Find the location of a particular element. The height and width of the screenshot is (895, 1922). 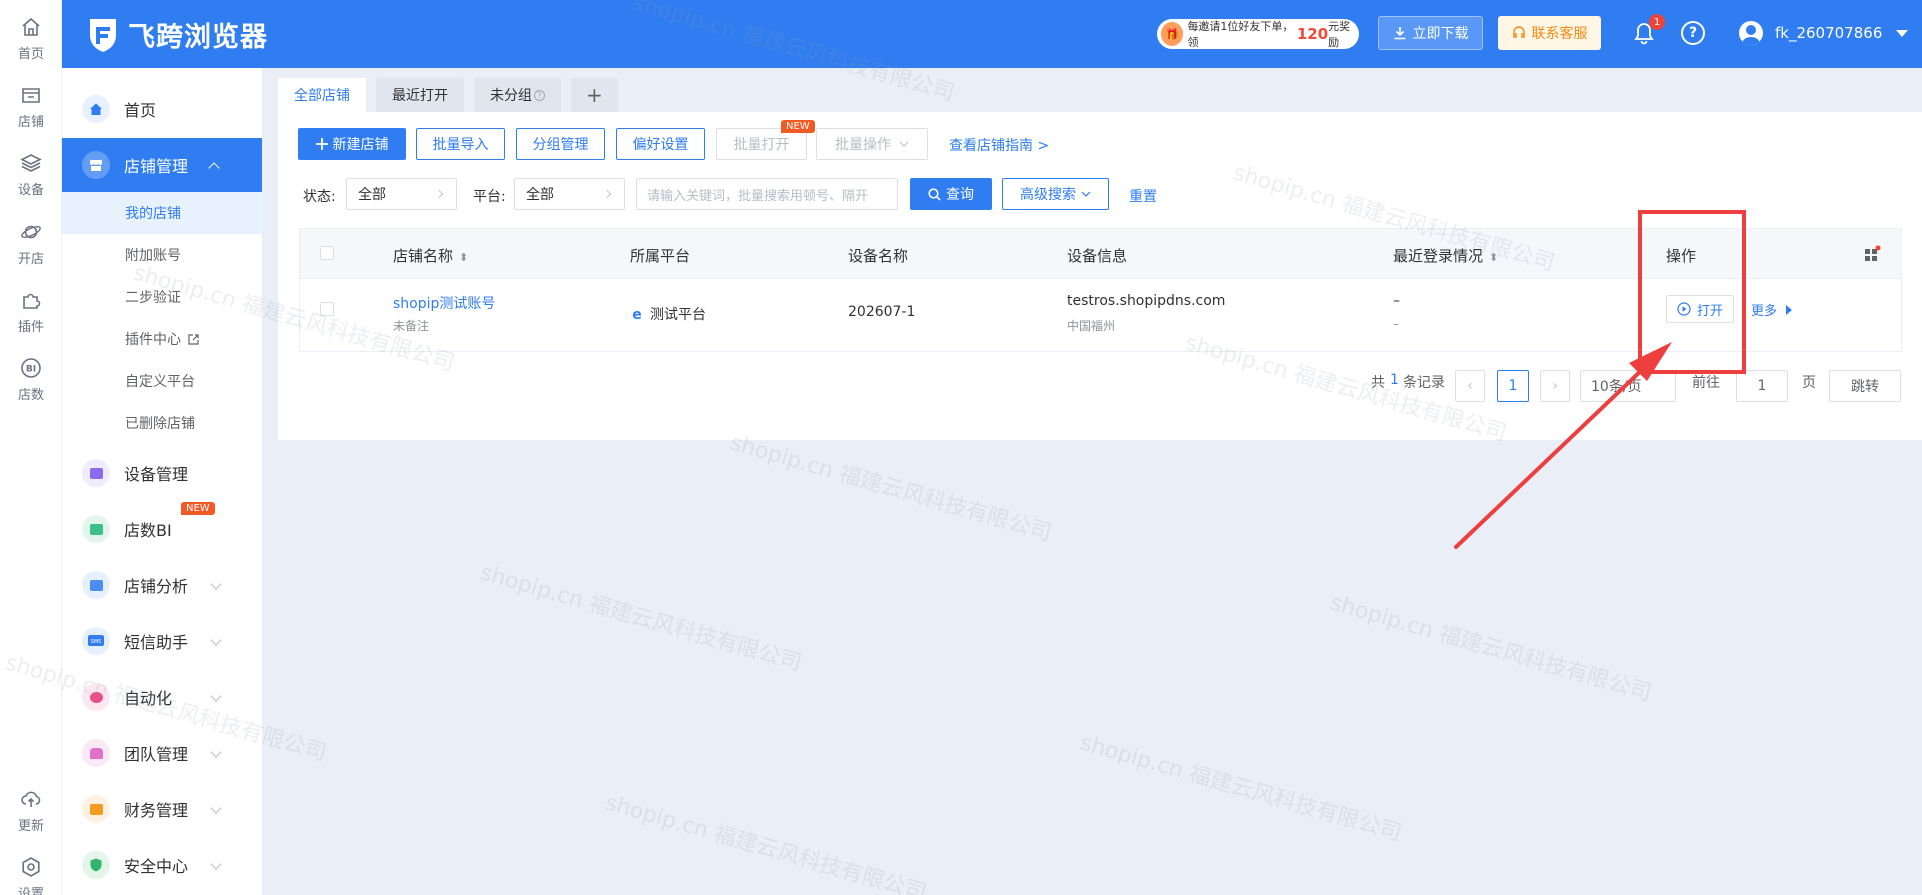

rail-item-store: 店铺 is located at coordinates (31, 114).